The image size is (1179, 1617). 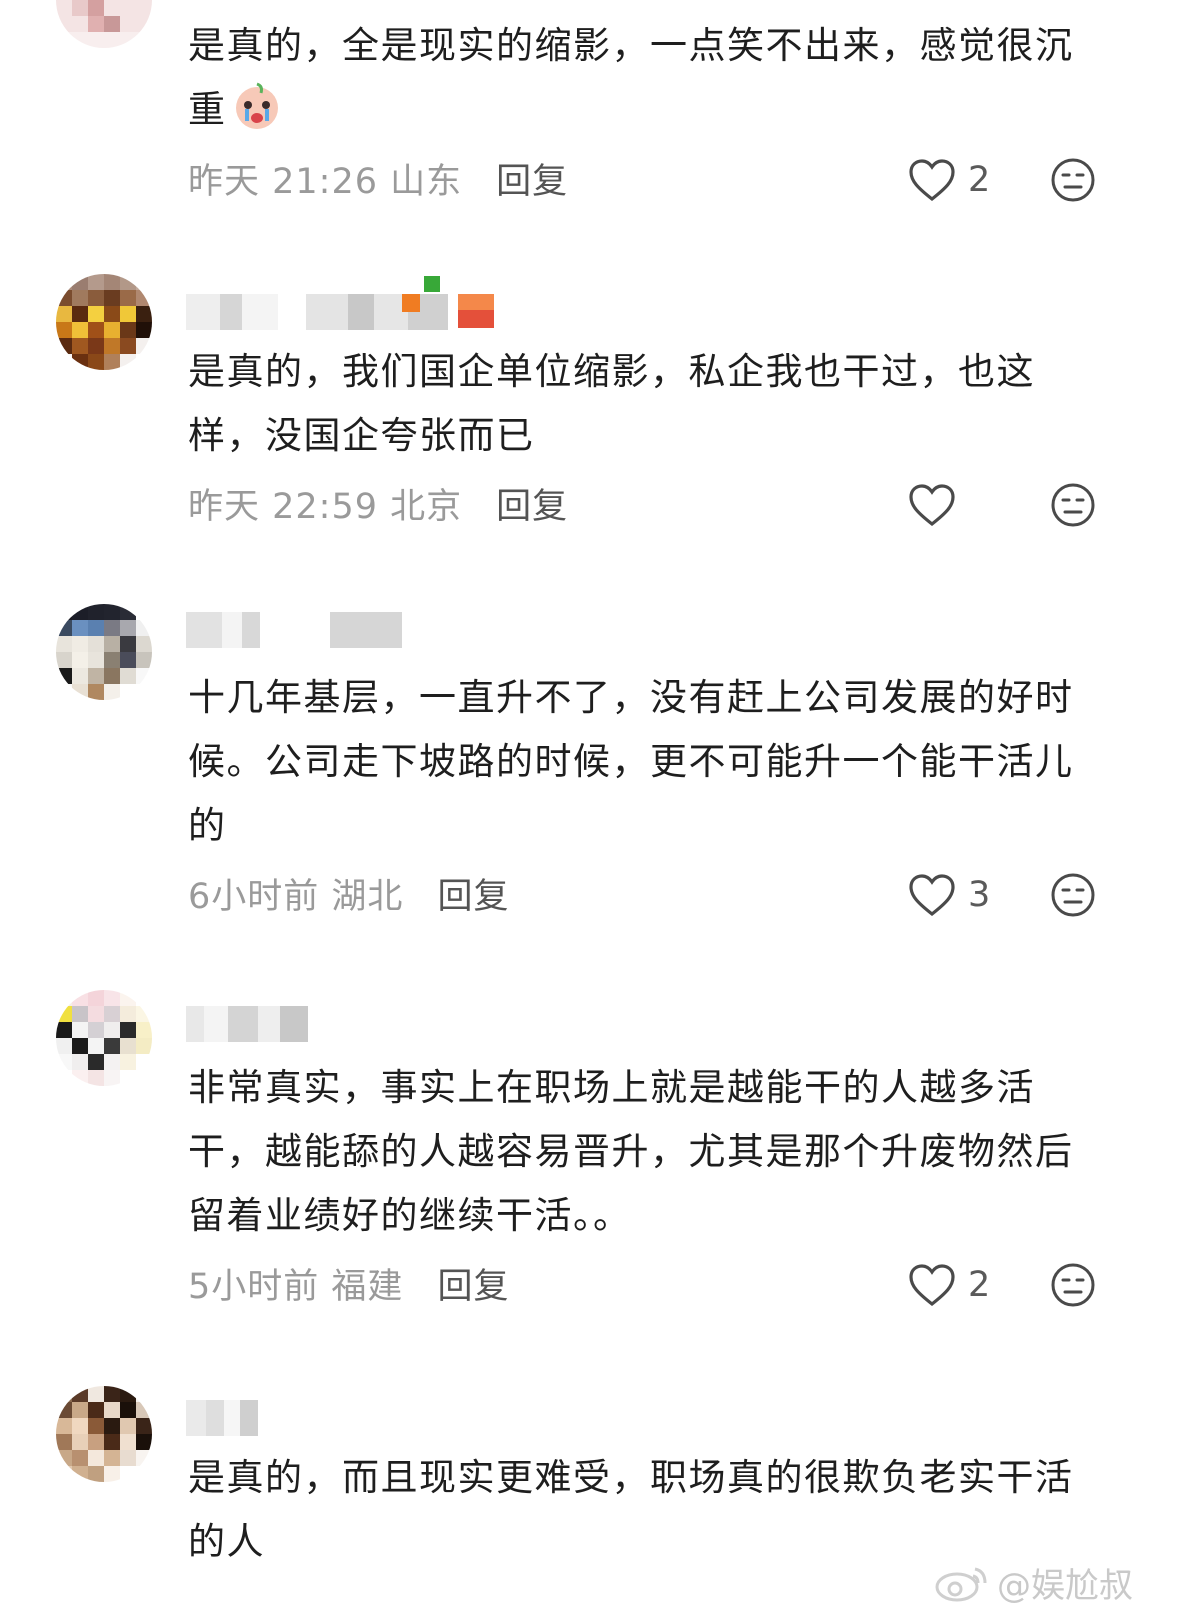 I want to click on watermark: @娱尬叔, so click(x=1033, y=1582).